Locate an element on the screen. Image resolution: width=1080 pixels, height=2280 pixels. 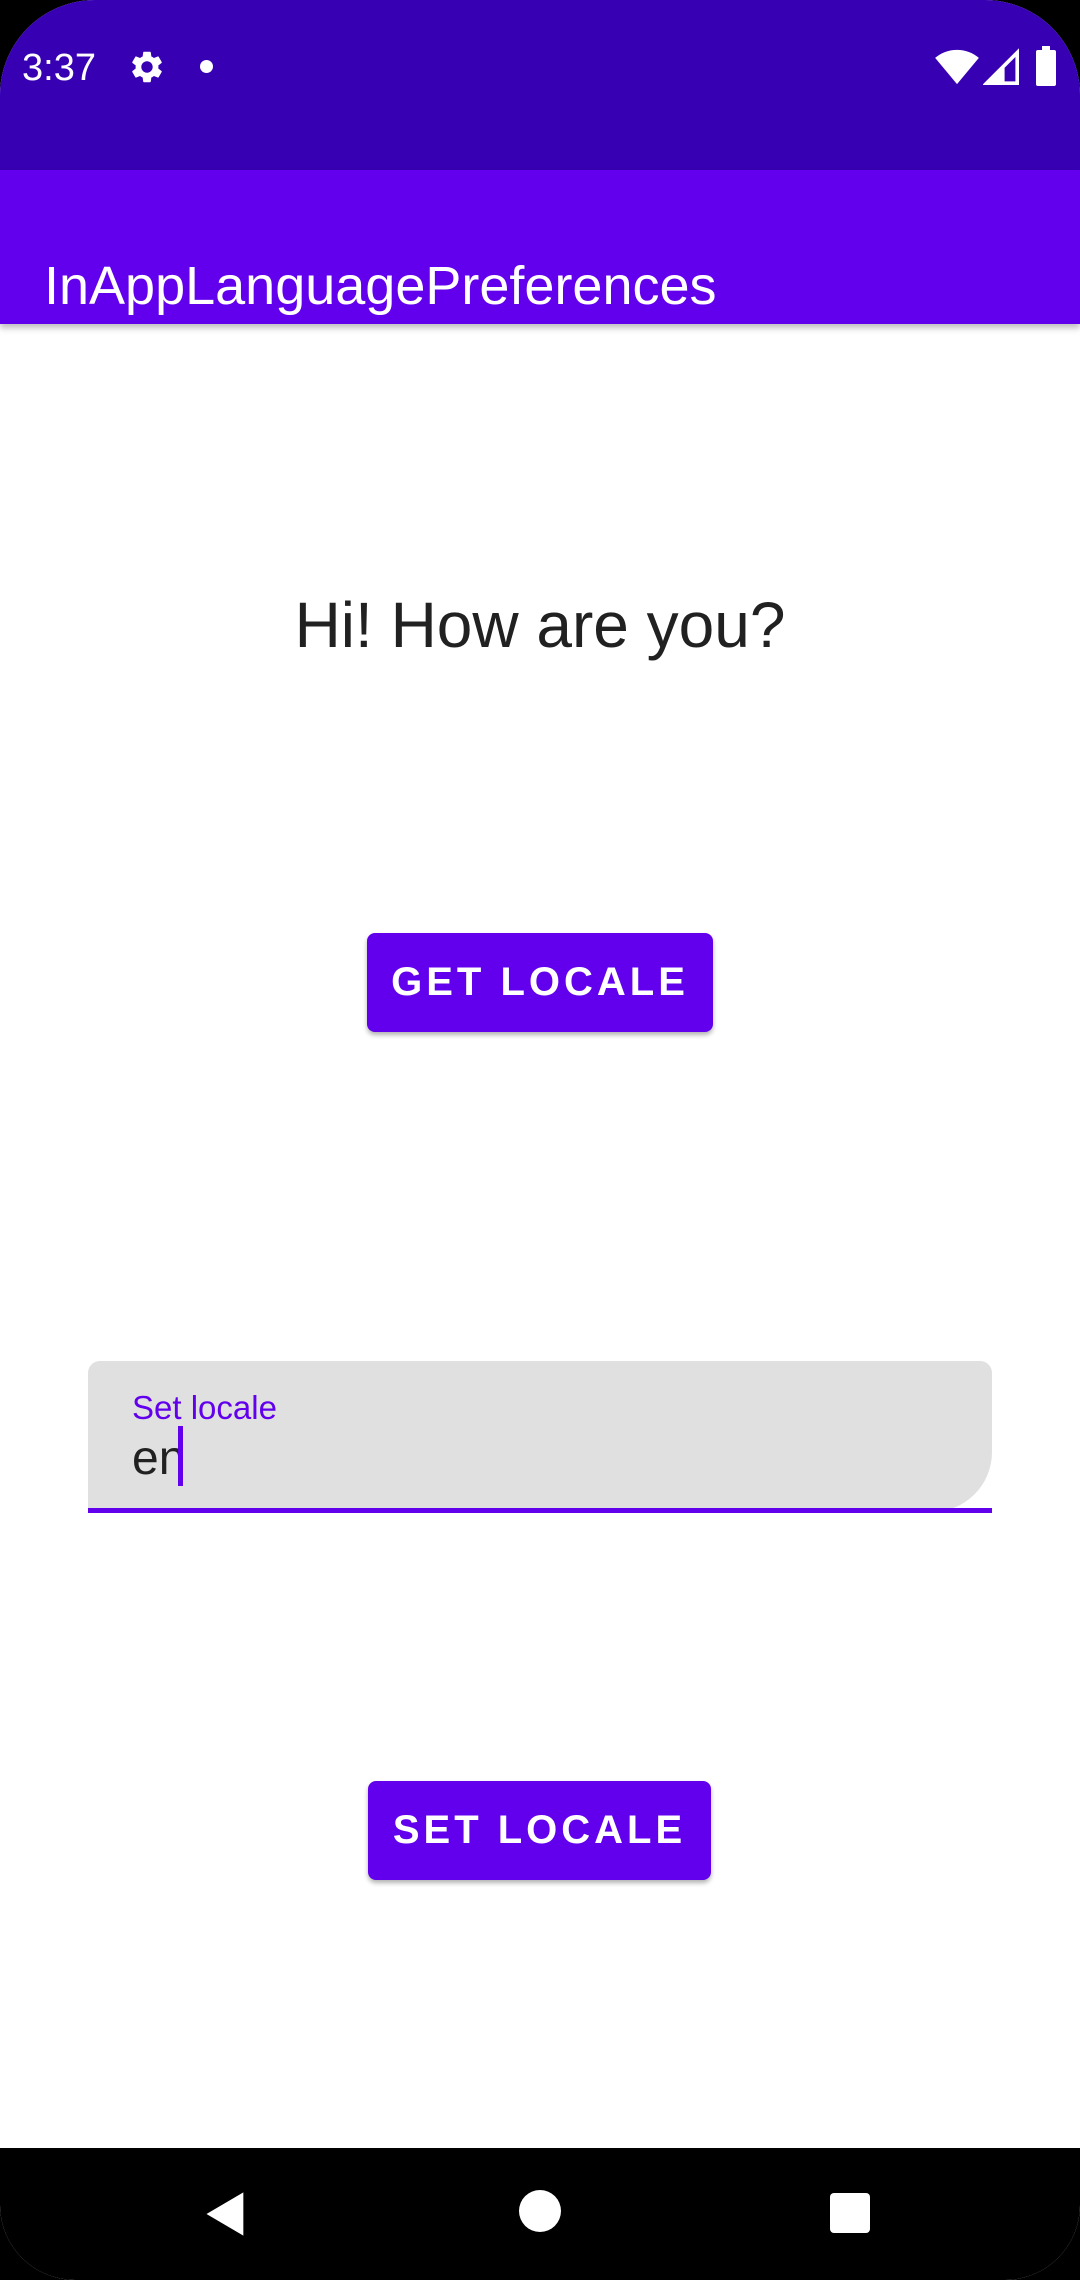
locale-input-underline is located at coordinates (540, 1510).